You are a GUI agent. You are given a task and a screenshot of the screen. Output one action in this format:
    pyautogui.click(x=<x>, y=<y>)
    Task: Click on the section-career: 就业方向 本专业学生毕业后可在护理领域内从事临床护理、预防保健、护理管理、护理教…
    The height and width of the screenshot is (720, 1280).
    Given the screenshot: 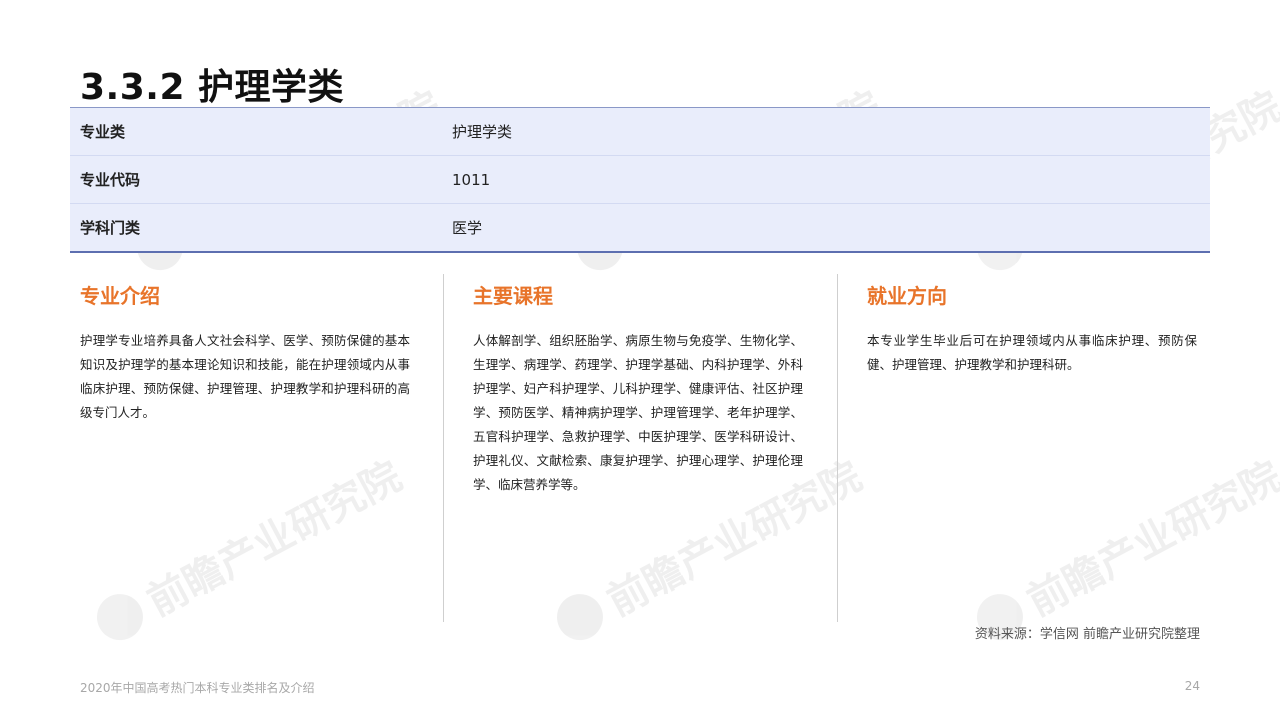 What is the action you would take?
    pyautogui.click(x=1032, y=328)
    